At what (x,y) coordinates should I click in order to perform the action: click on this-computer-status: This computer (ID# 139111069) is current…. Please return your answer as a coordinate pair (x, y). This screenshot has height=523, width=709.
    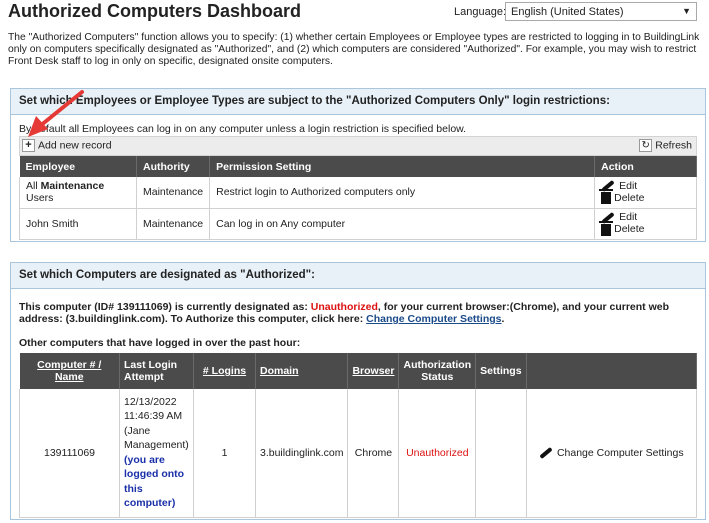
    Looking at the image, I should click on (344, 313).